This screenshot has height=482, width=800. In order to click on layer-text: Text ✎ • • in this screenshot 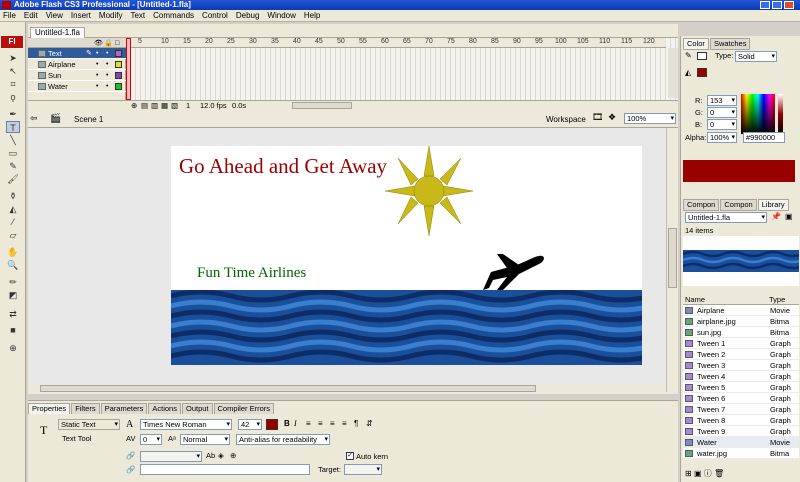, I will do `click(77, 53)`.